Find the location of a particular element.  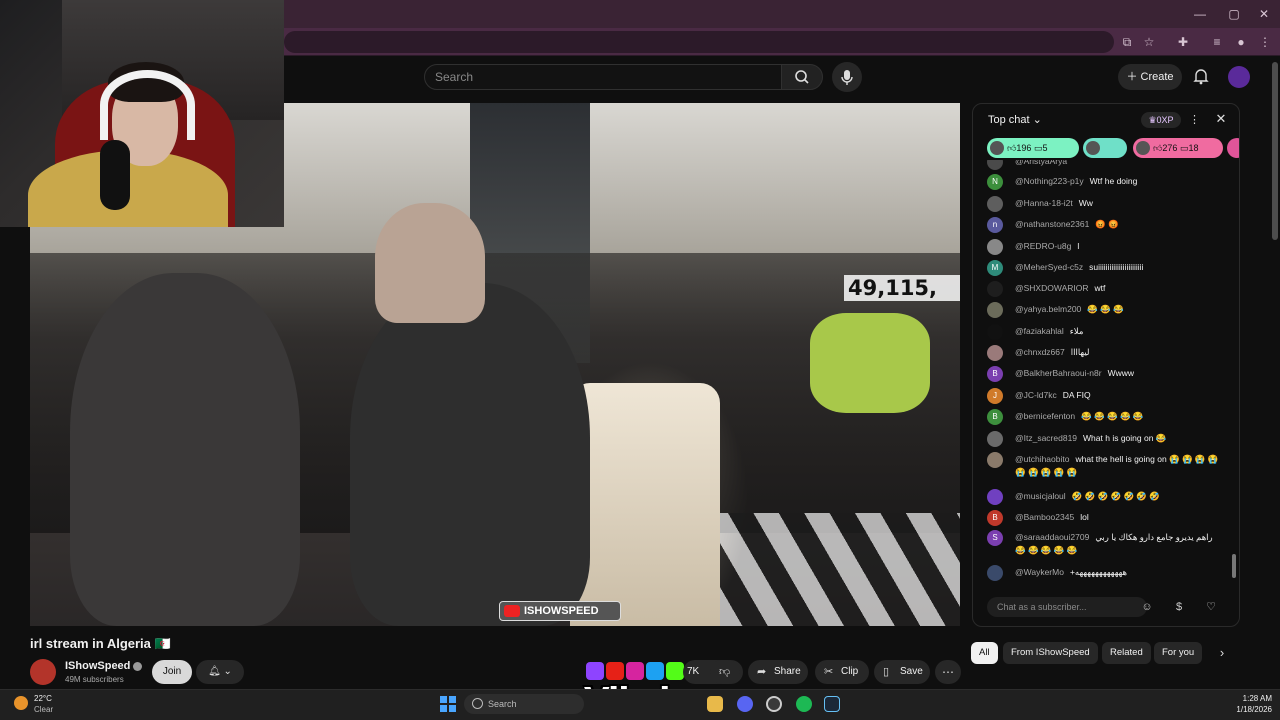

spotify-icon is located at coordinates (804, 704).